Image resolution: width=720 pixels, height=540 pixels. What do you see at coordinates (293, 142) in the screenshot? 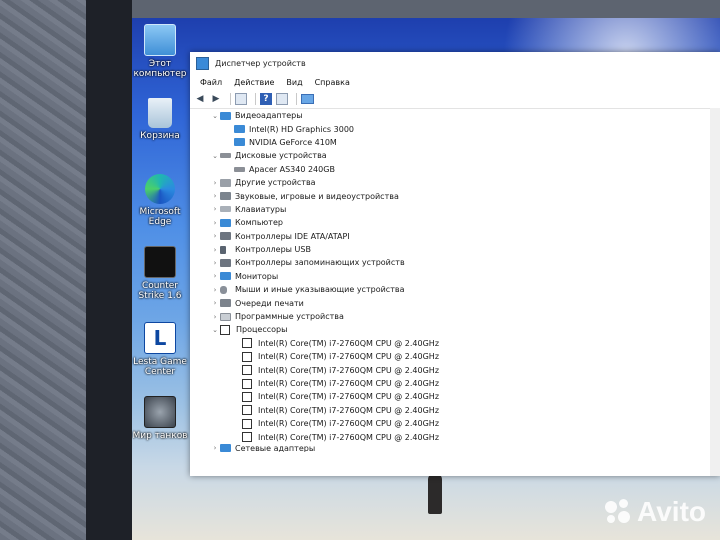
I see `device-label: NVIDIA GeForce 410M` at bounding box center [293, 142].